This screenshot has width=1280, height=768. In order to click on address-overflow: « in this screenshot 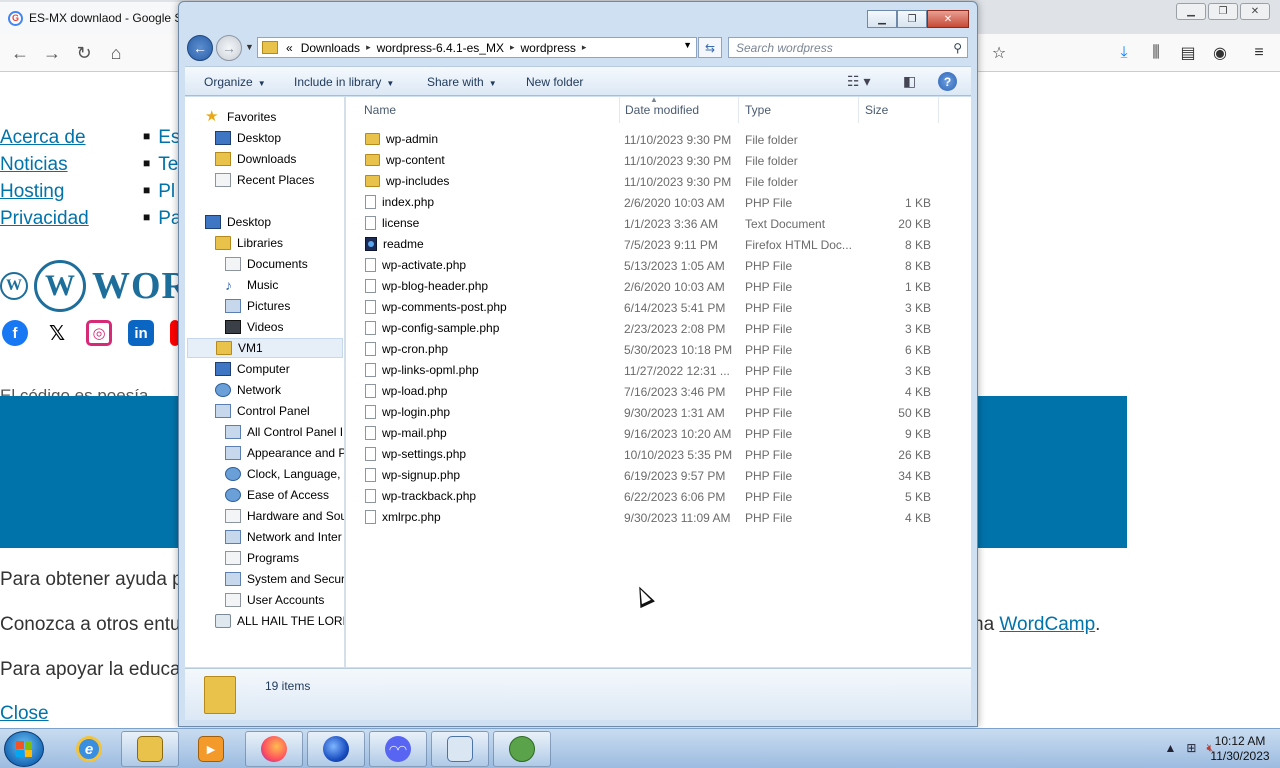, I will do `click(289, 48)`.